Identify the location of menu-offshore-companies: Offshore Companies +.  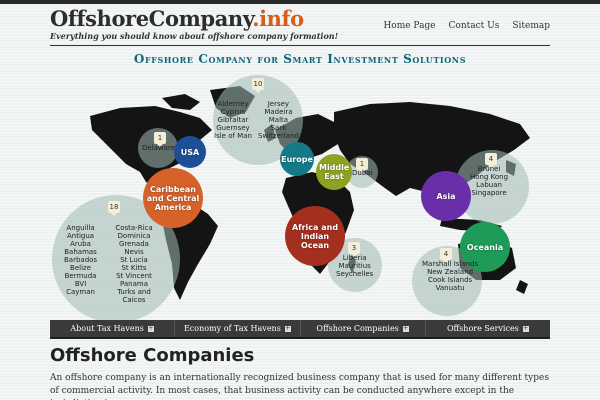
(363, 328).